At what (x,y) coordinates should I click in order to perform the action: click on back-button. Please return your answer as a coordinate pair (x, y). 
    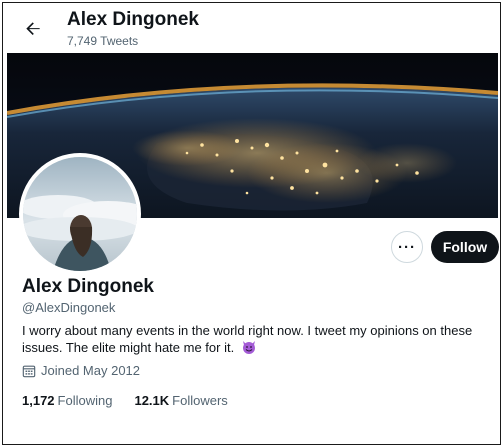
    Looking at the image, I should click on (33, 29).